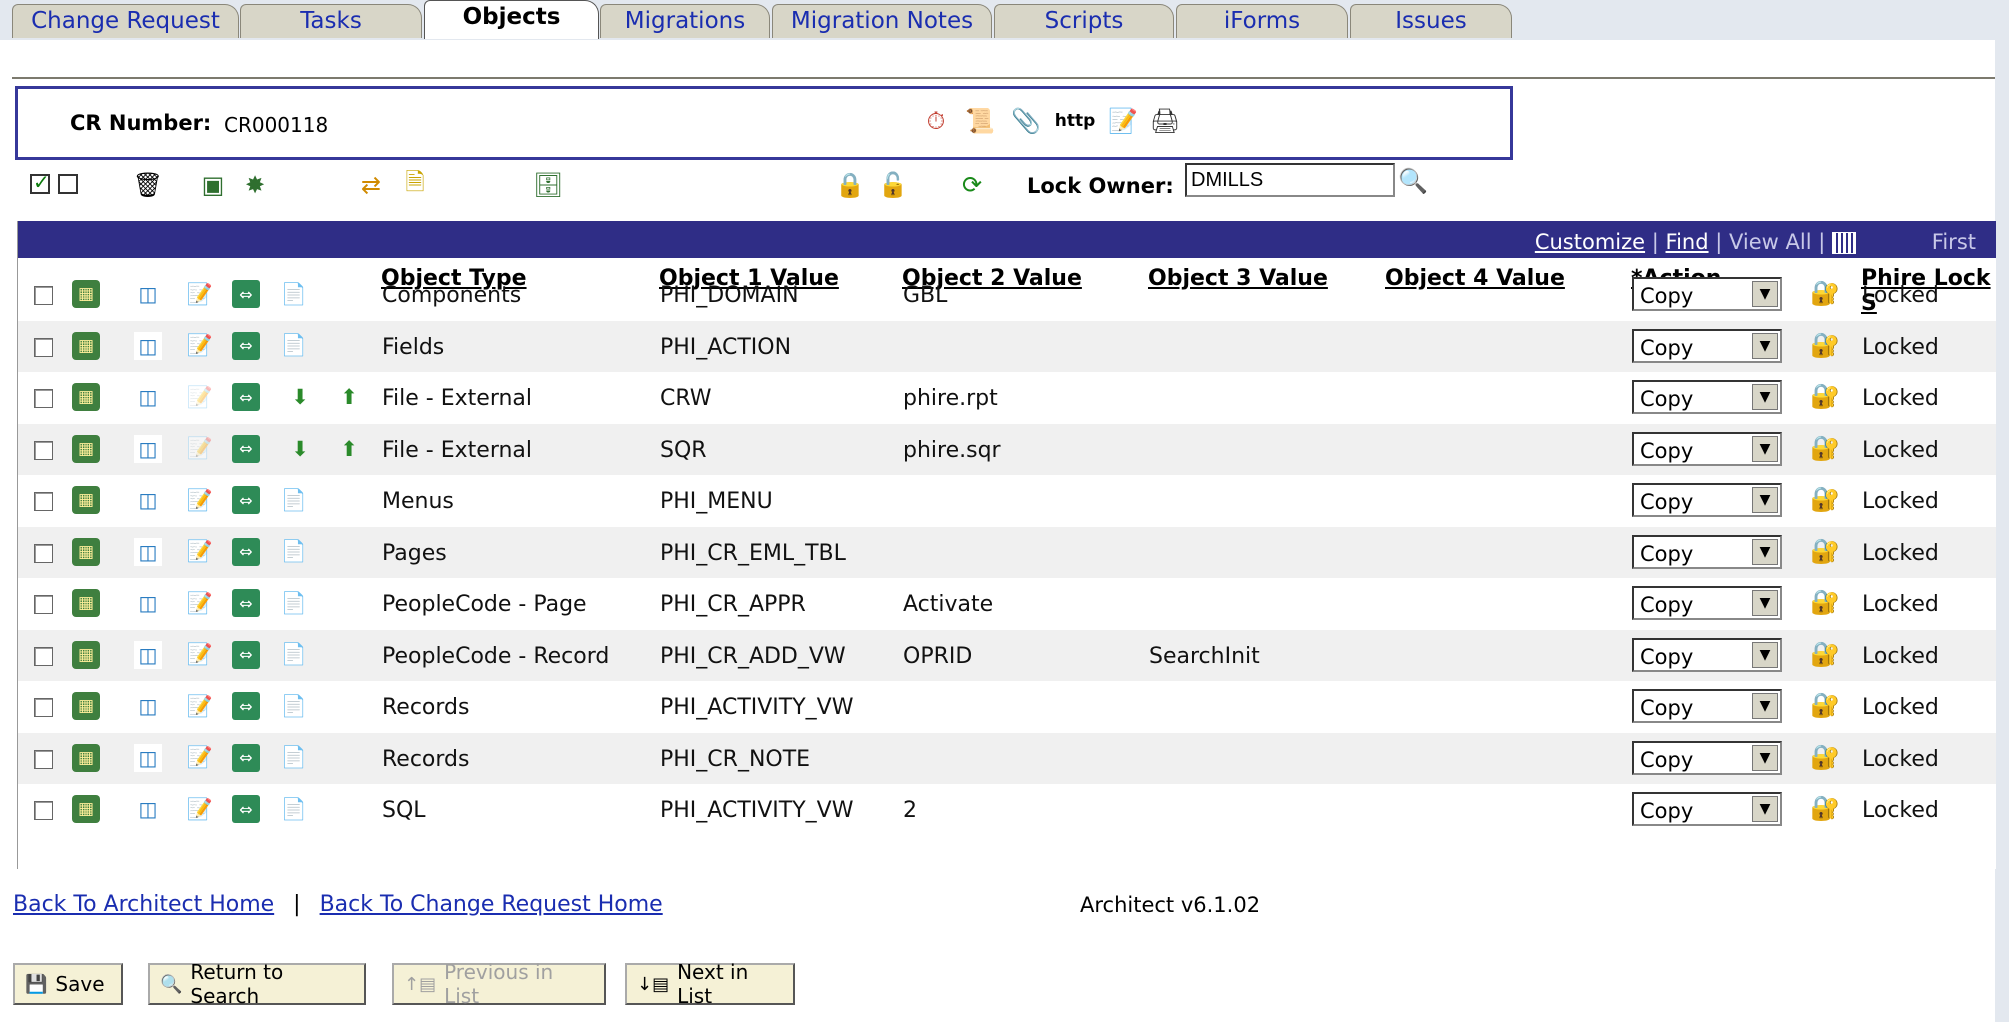 The image size is (2009, 1022). What do you see at coordinates (68, 184) in the screenshot?
I see `deselect-all-checkbox` at bounding box center [68, 184].